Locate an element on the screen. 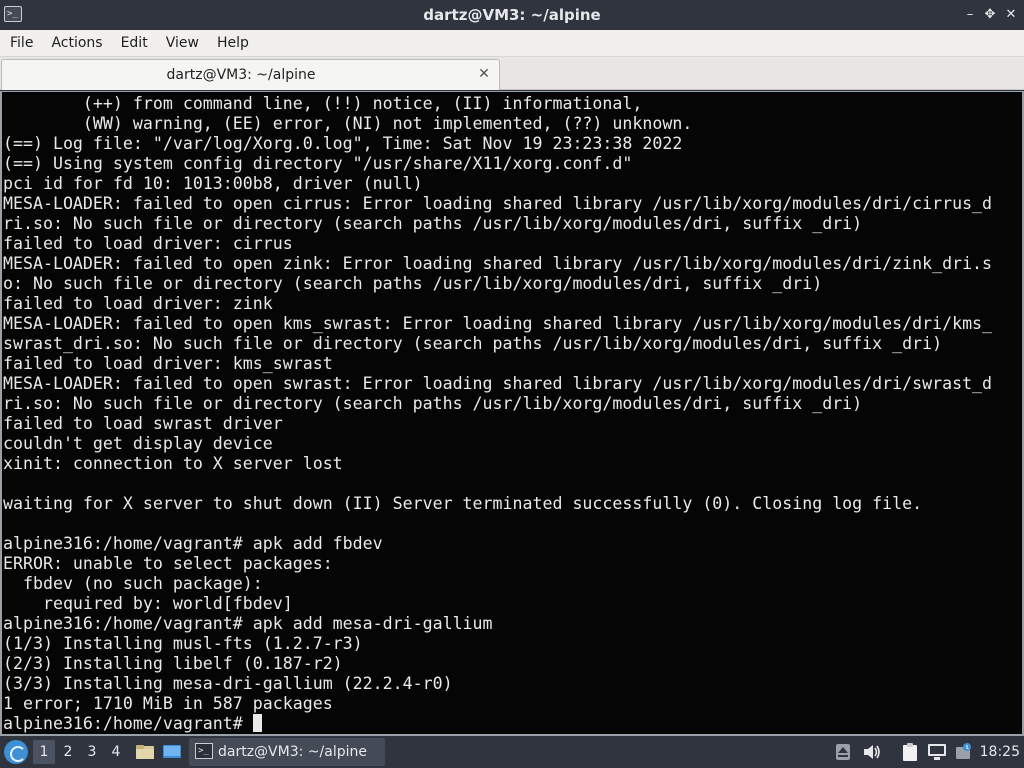  workspace-2: 2 is located at coordinates (68, 752).